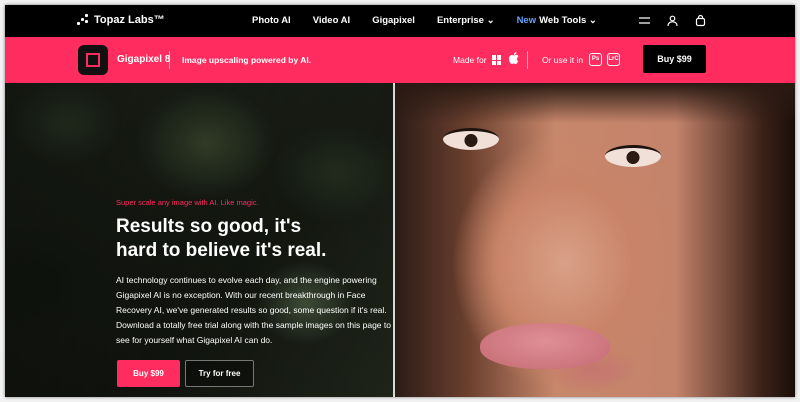 The image size is (800, 402). I want to click on topaz-logo: Topaz Labs™, so click(121, 20).